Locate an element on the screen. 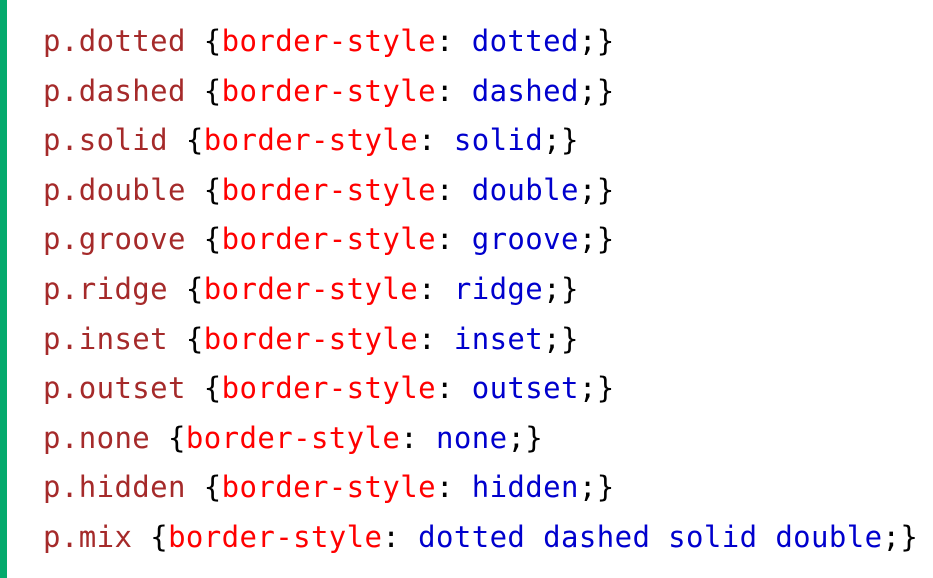 This screenshot has height=578, width=933. css-selector: p.mix is located at coordinates (88, 536).